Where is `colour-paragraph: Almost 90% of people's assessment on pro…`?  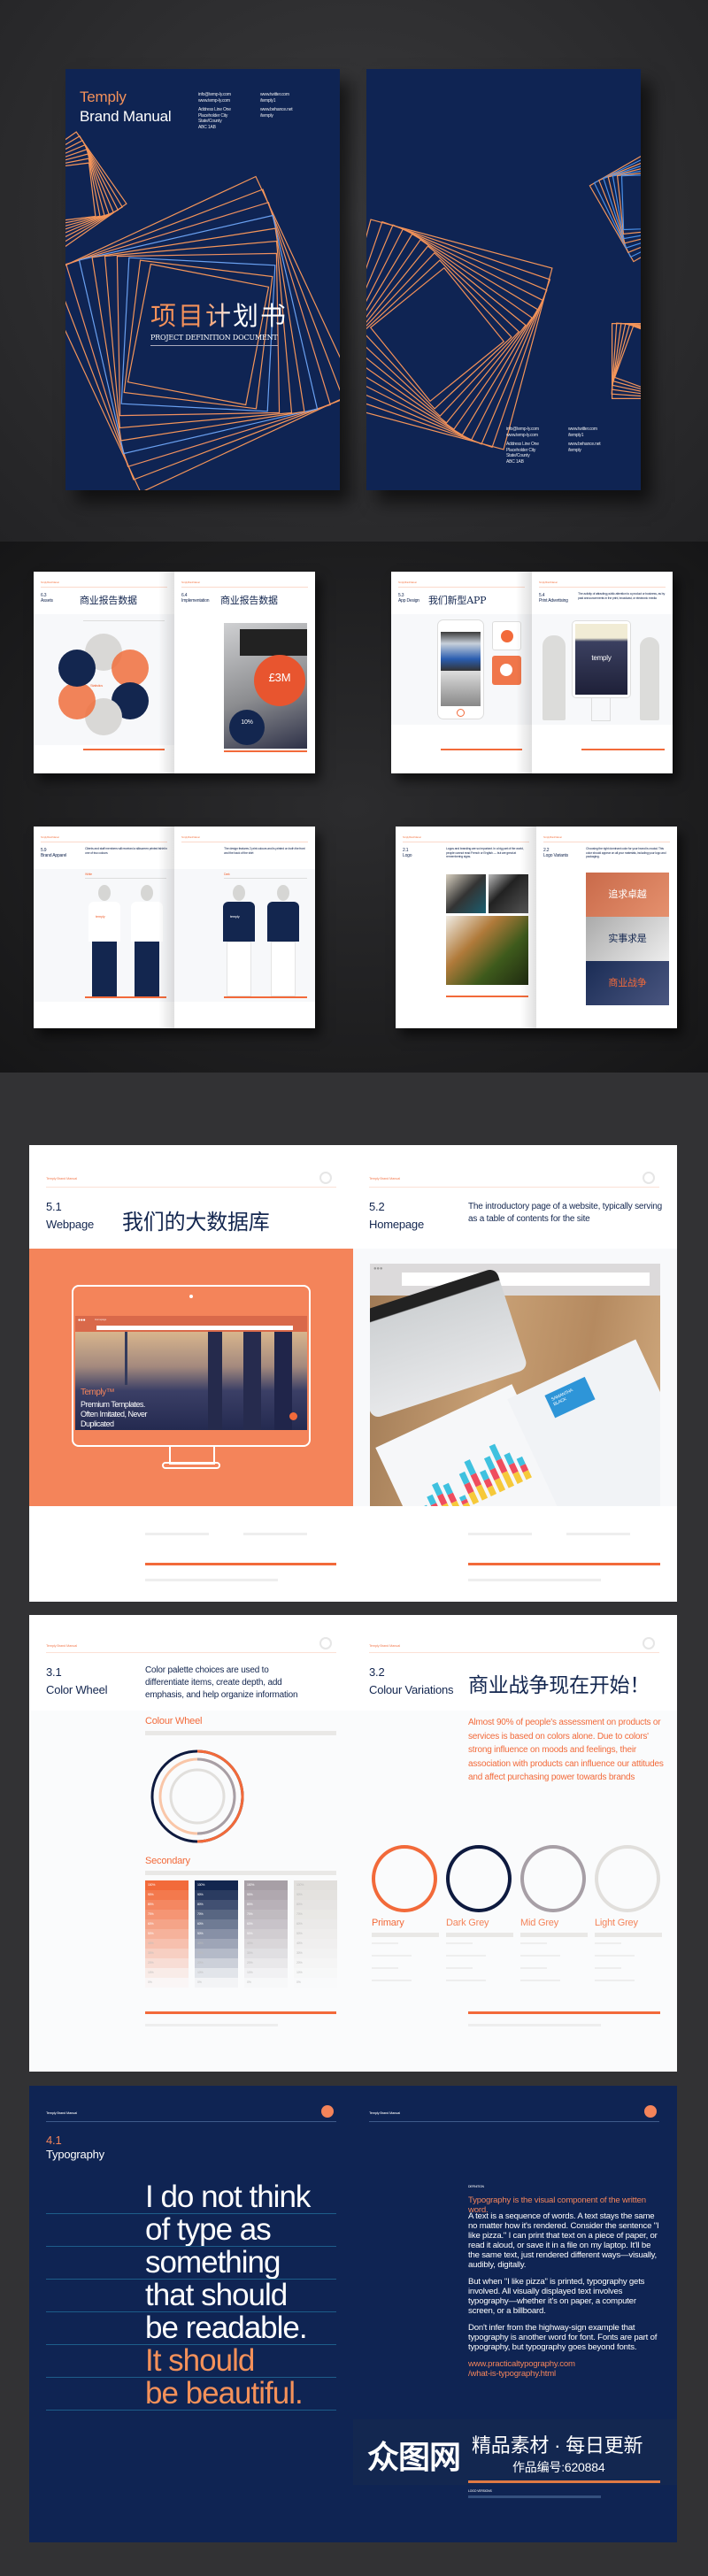 colour-paragraph: Almost 90% of people's assessment on pro… is located at coordinates (566, 1750).